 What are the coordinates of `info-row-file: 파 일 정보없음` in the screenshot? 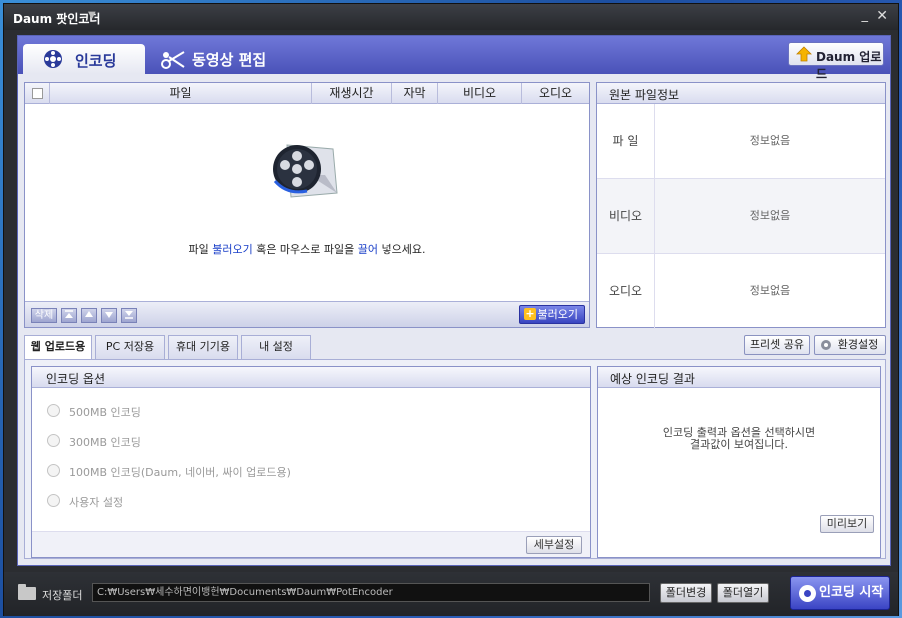 It's located at (741, 141).